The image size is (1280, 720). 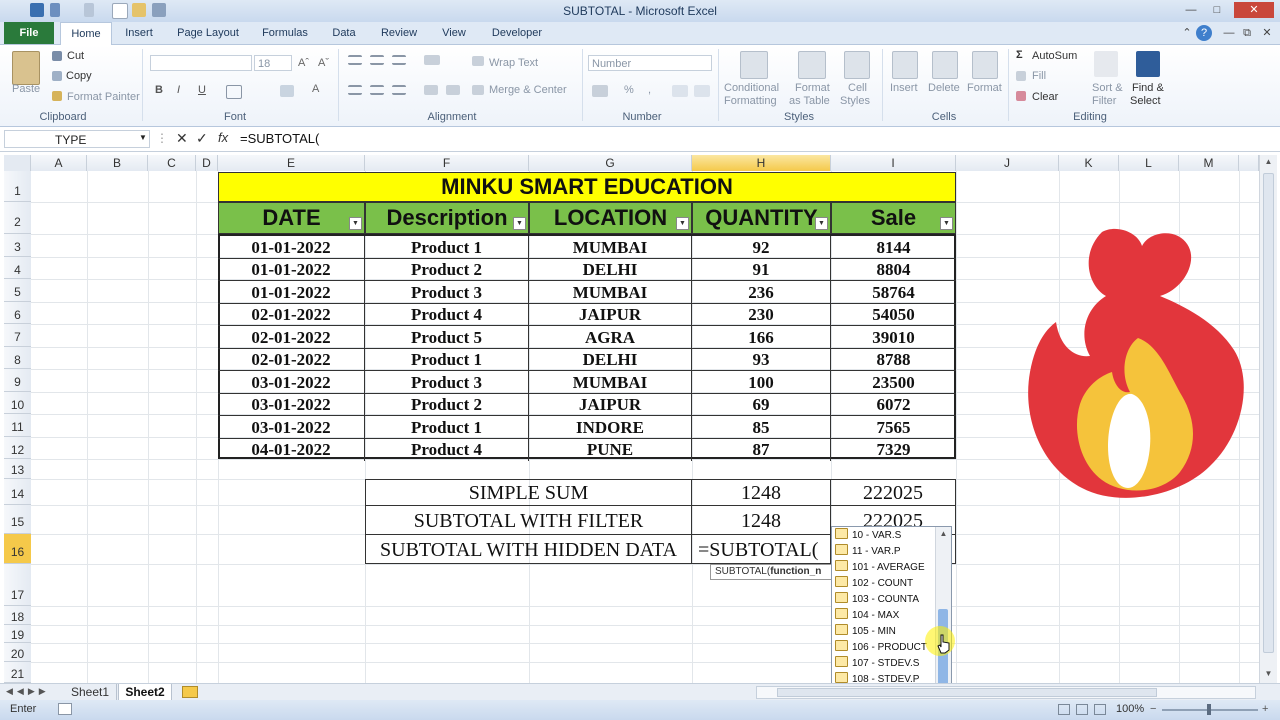 I want to click on column-header-h: H, so click(x=761, y=163).